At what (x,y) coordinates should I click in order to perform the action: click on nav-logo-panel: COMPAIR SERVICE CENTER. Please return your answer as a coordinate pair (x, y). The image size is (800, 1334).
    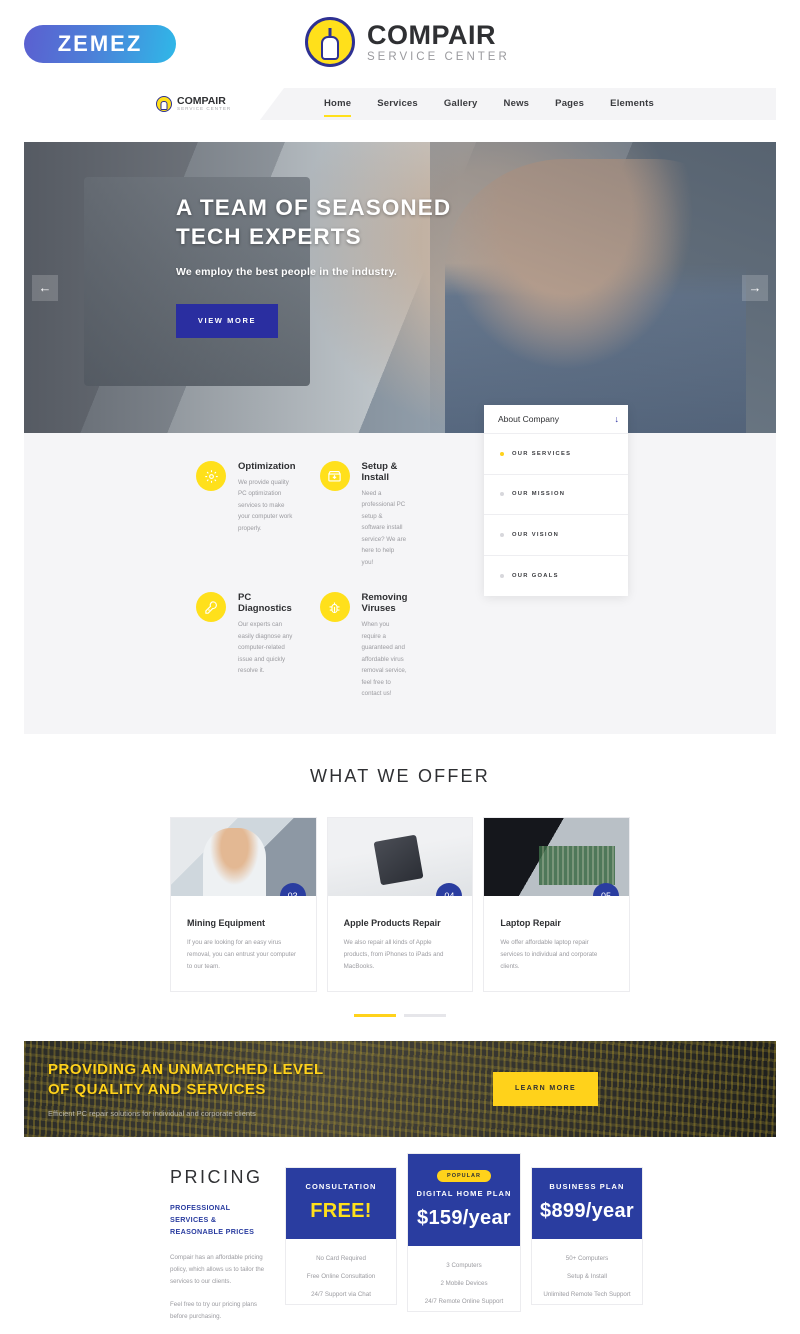
    Looking at the image, I should click on (154, 104).